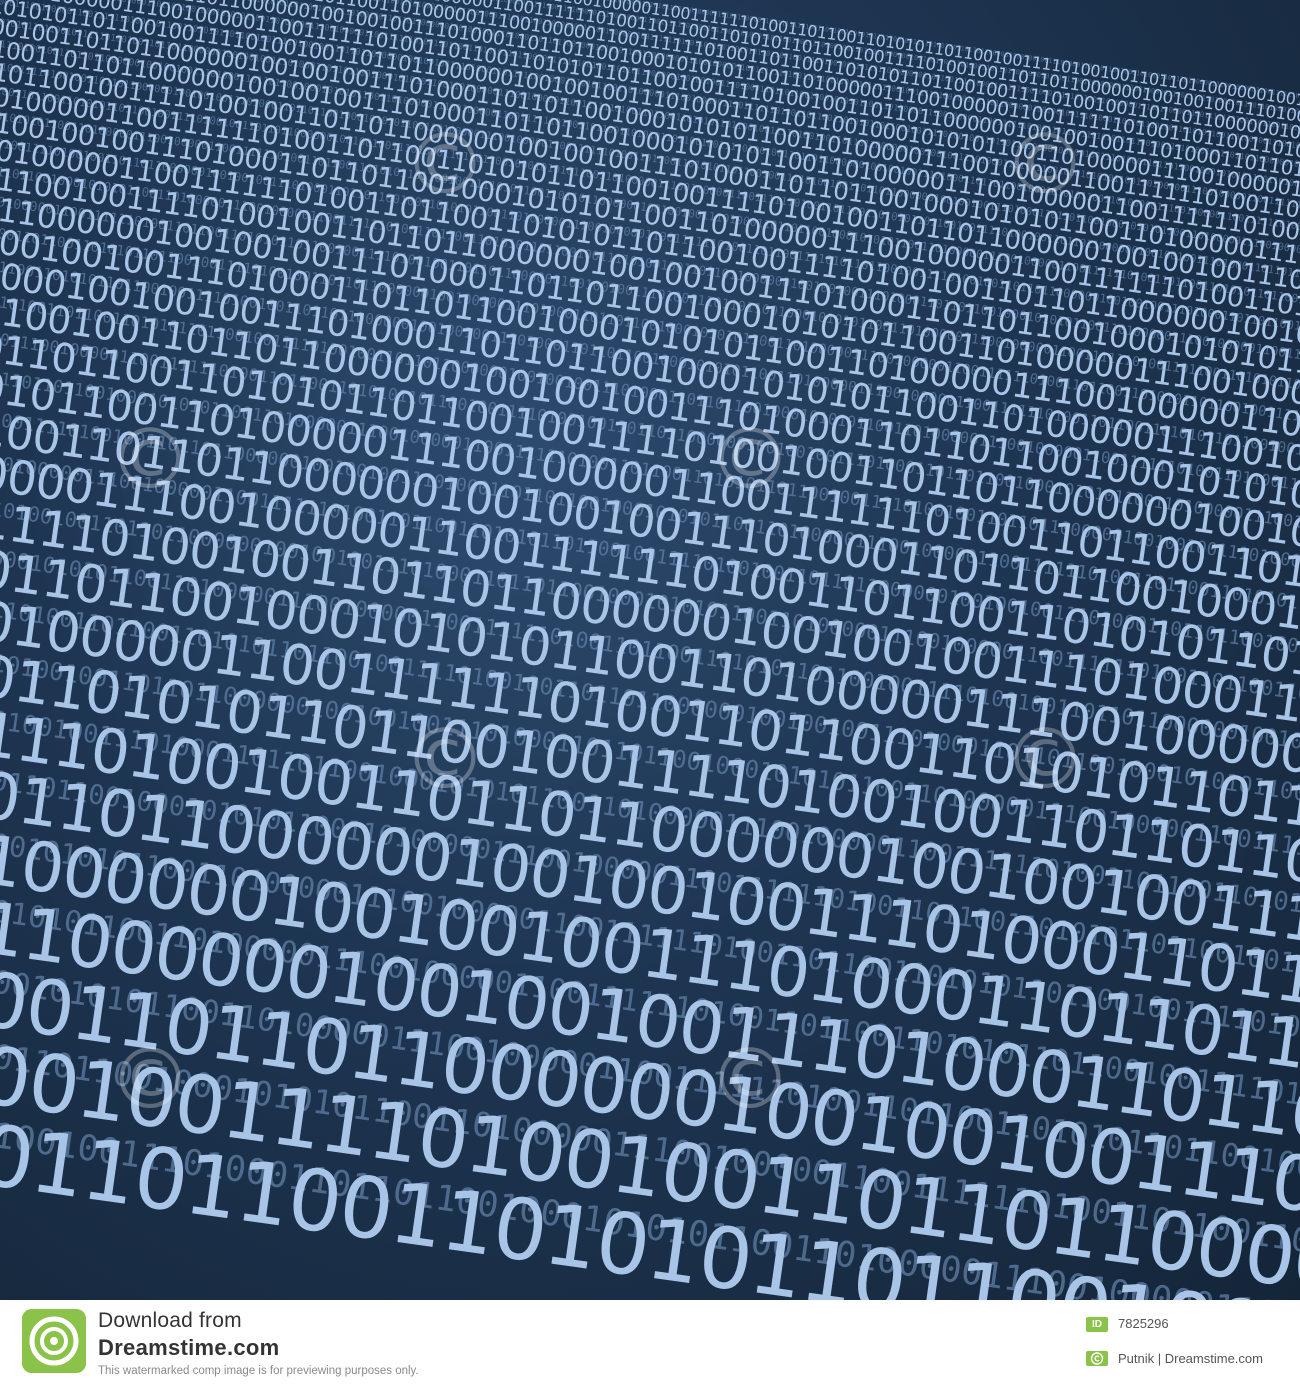  I want to click on copyright-icon, so click(1097, 1358).